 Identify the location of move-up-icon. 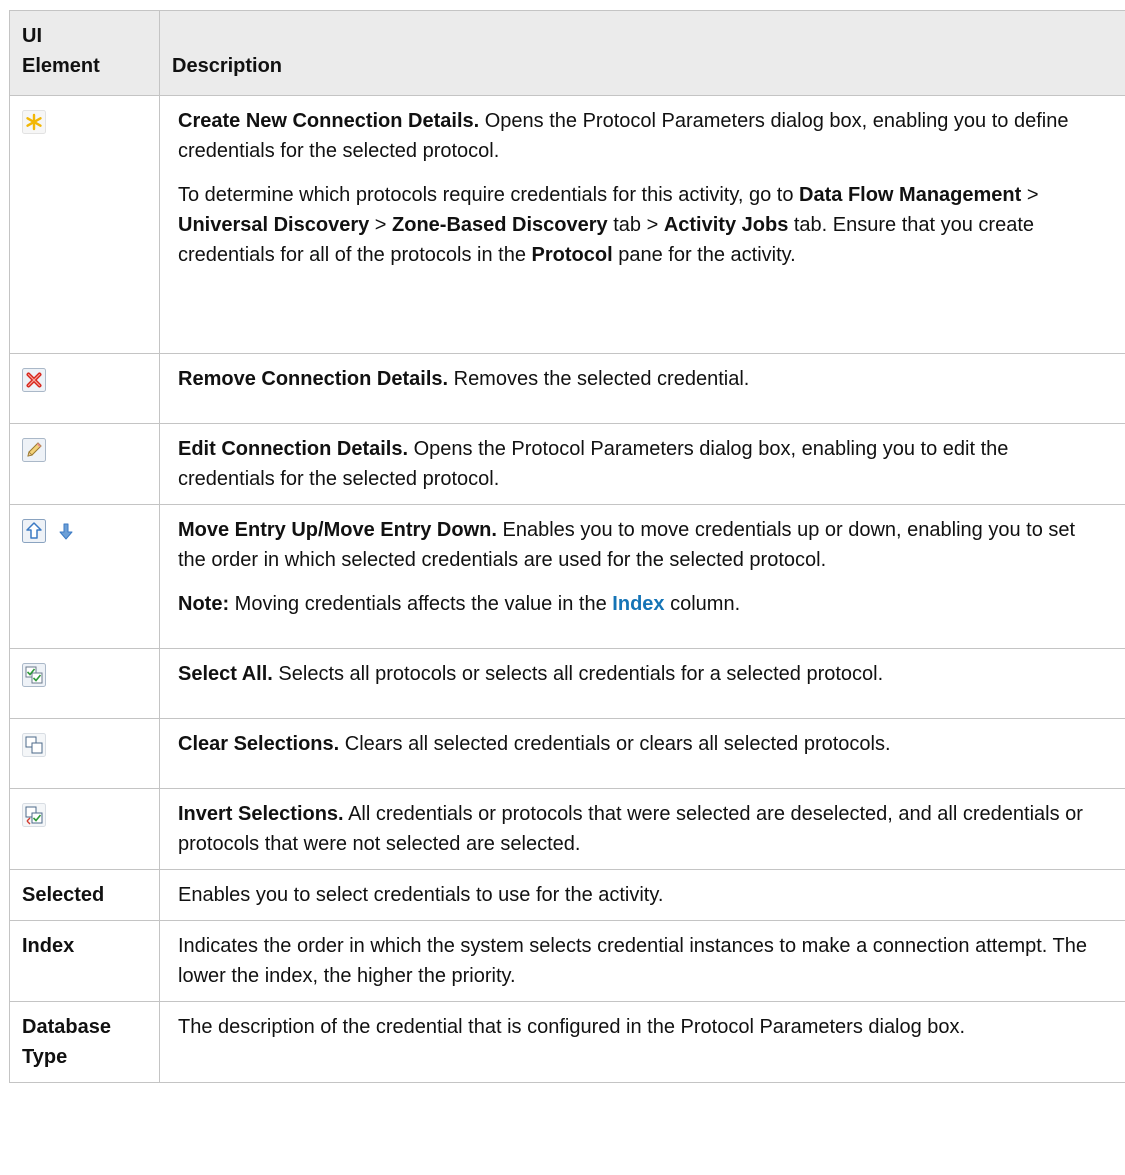
(34, 531).